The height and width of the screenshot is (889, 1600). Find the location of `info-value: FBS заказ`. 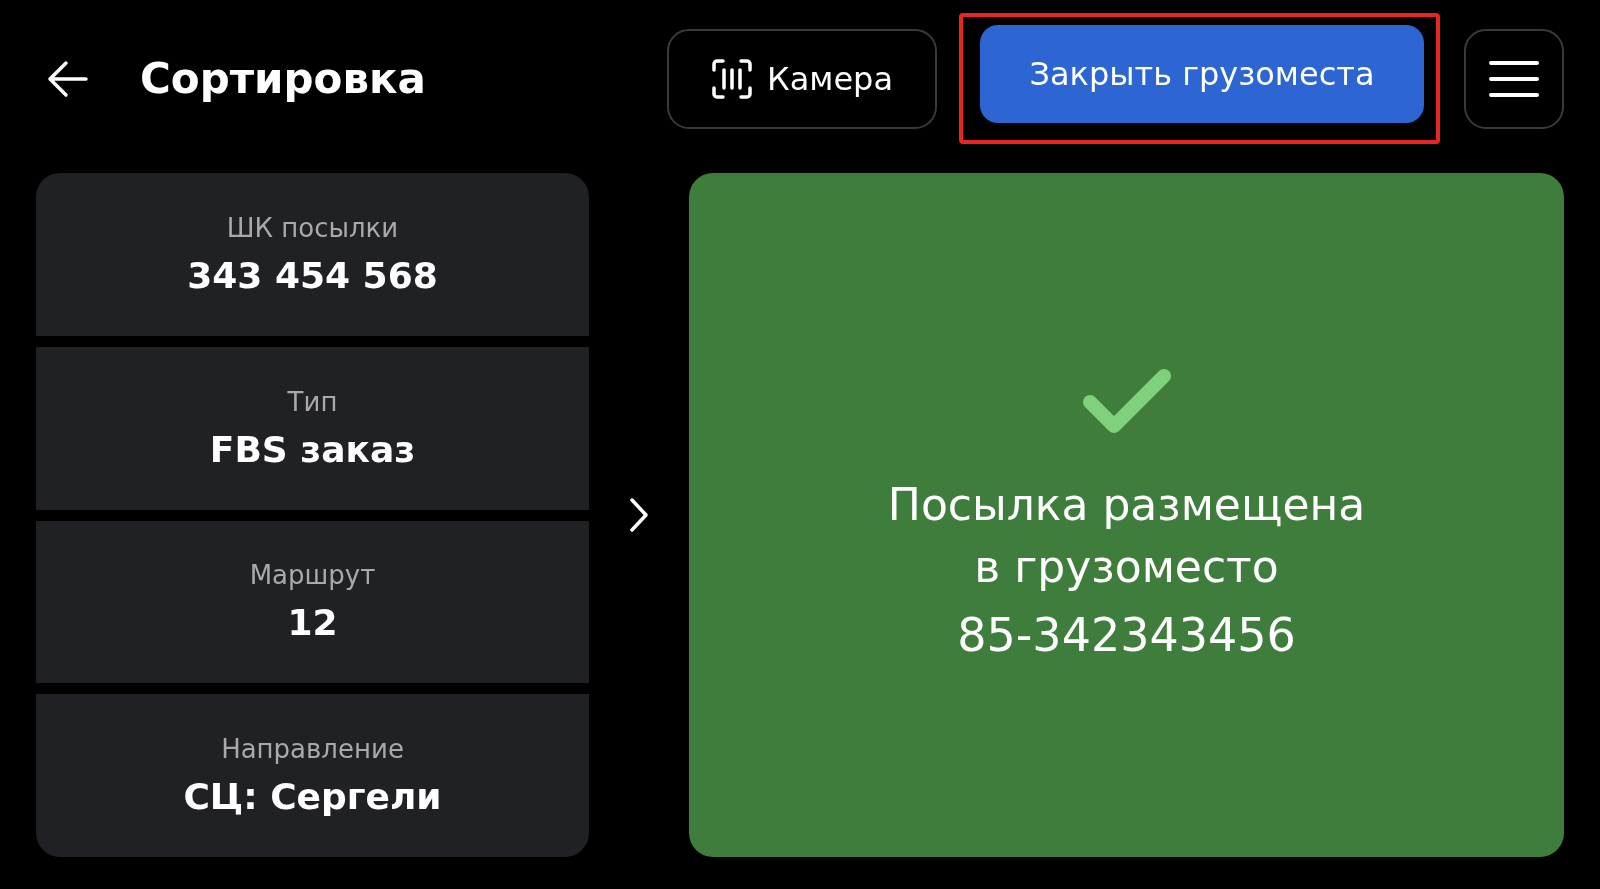

info-value: FBS заказ is located at coordinates (312, 449).